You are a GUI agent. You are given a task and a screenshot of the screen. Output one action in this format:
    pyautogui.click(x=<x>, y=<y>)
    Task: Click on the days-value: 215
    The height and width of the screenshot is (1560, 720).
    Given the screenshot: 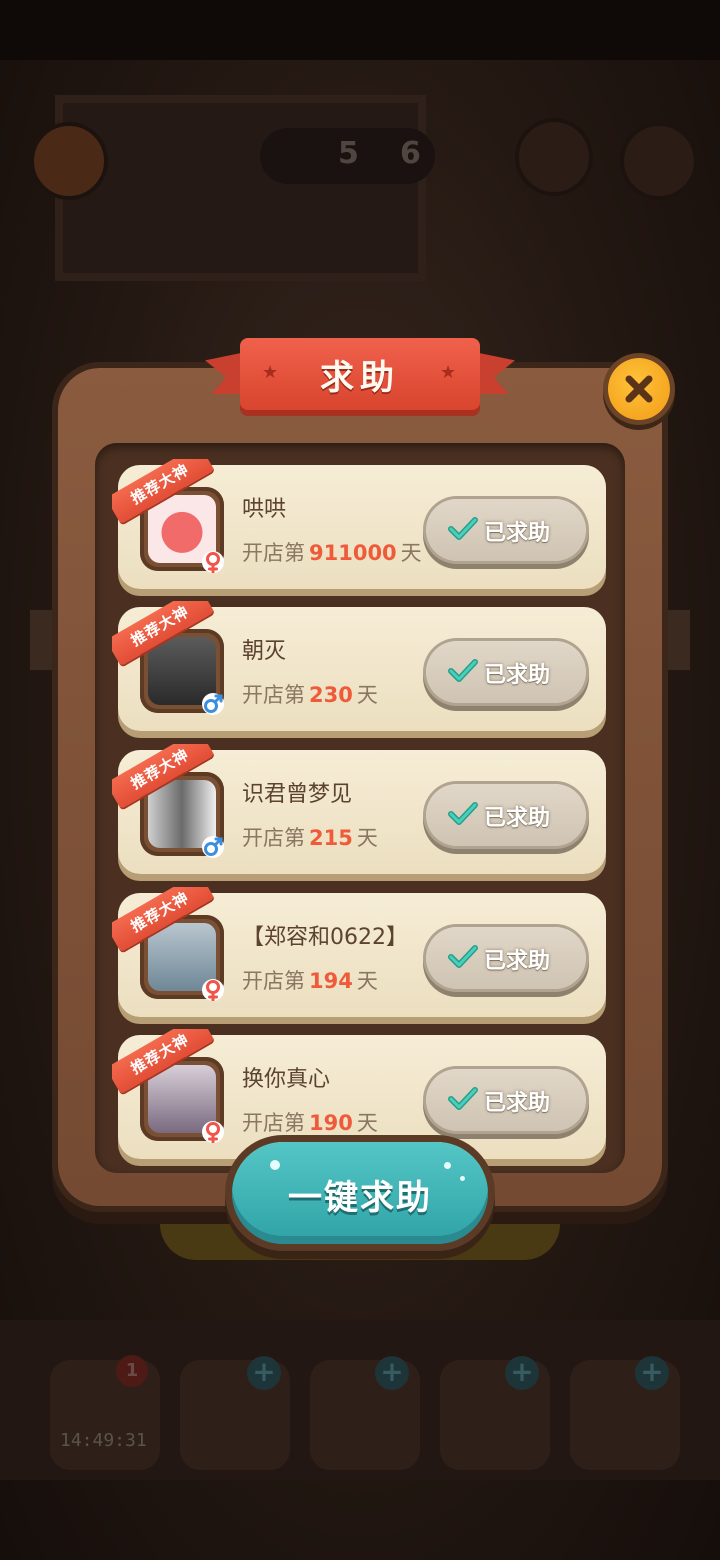 What is the action you would take?
    pyautogui.click(x=331, y=838)
    